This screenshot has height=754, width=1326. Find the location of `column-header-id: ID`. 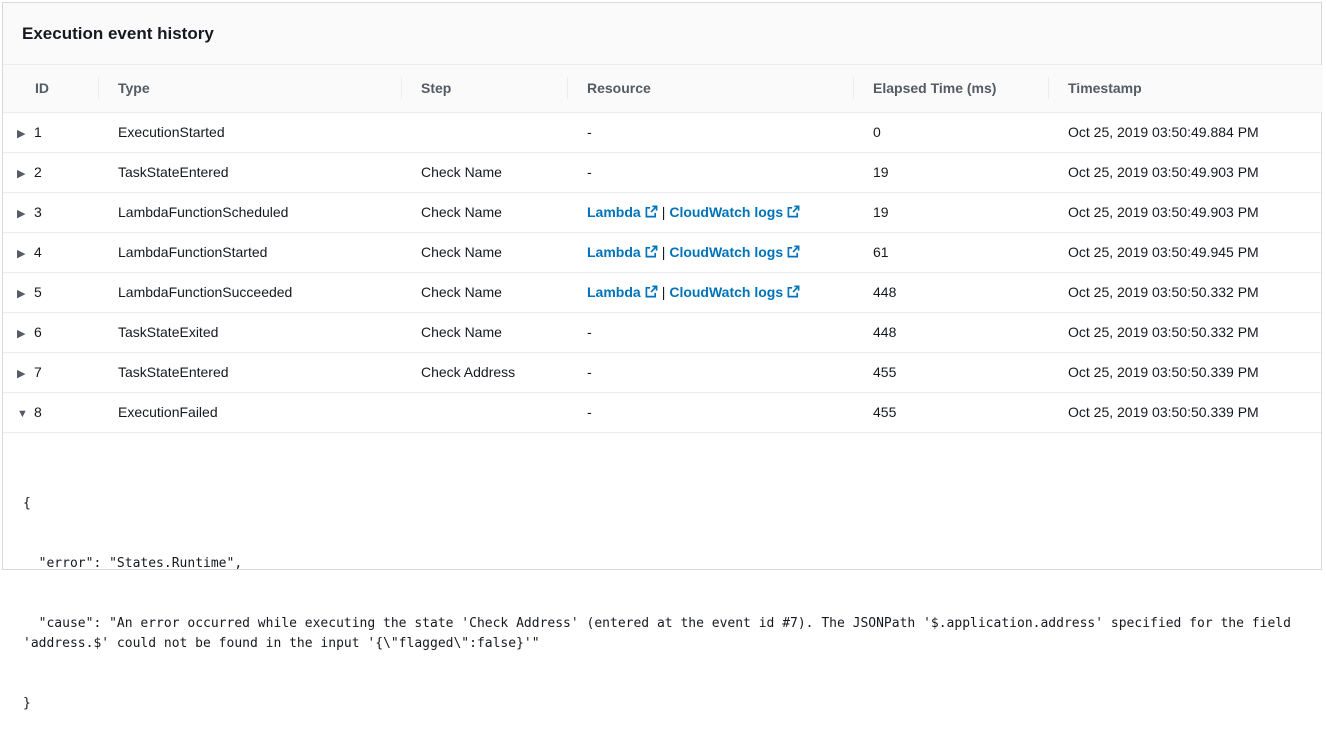

column-header-id: ID is located at coordinates (50, 88).